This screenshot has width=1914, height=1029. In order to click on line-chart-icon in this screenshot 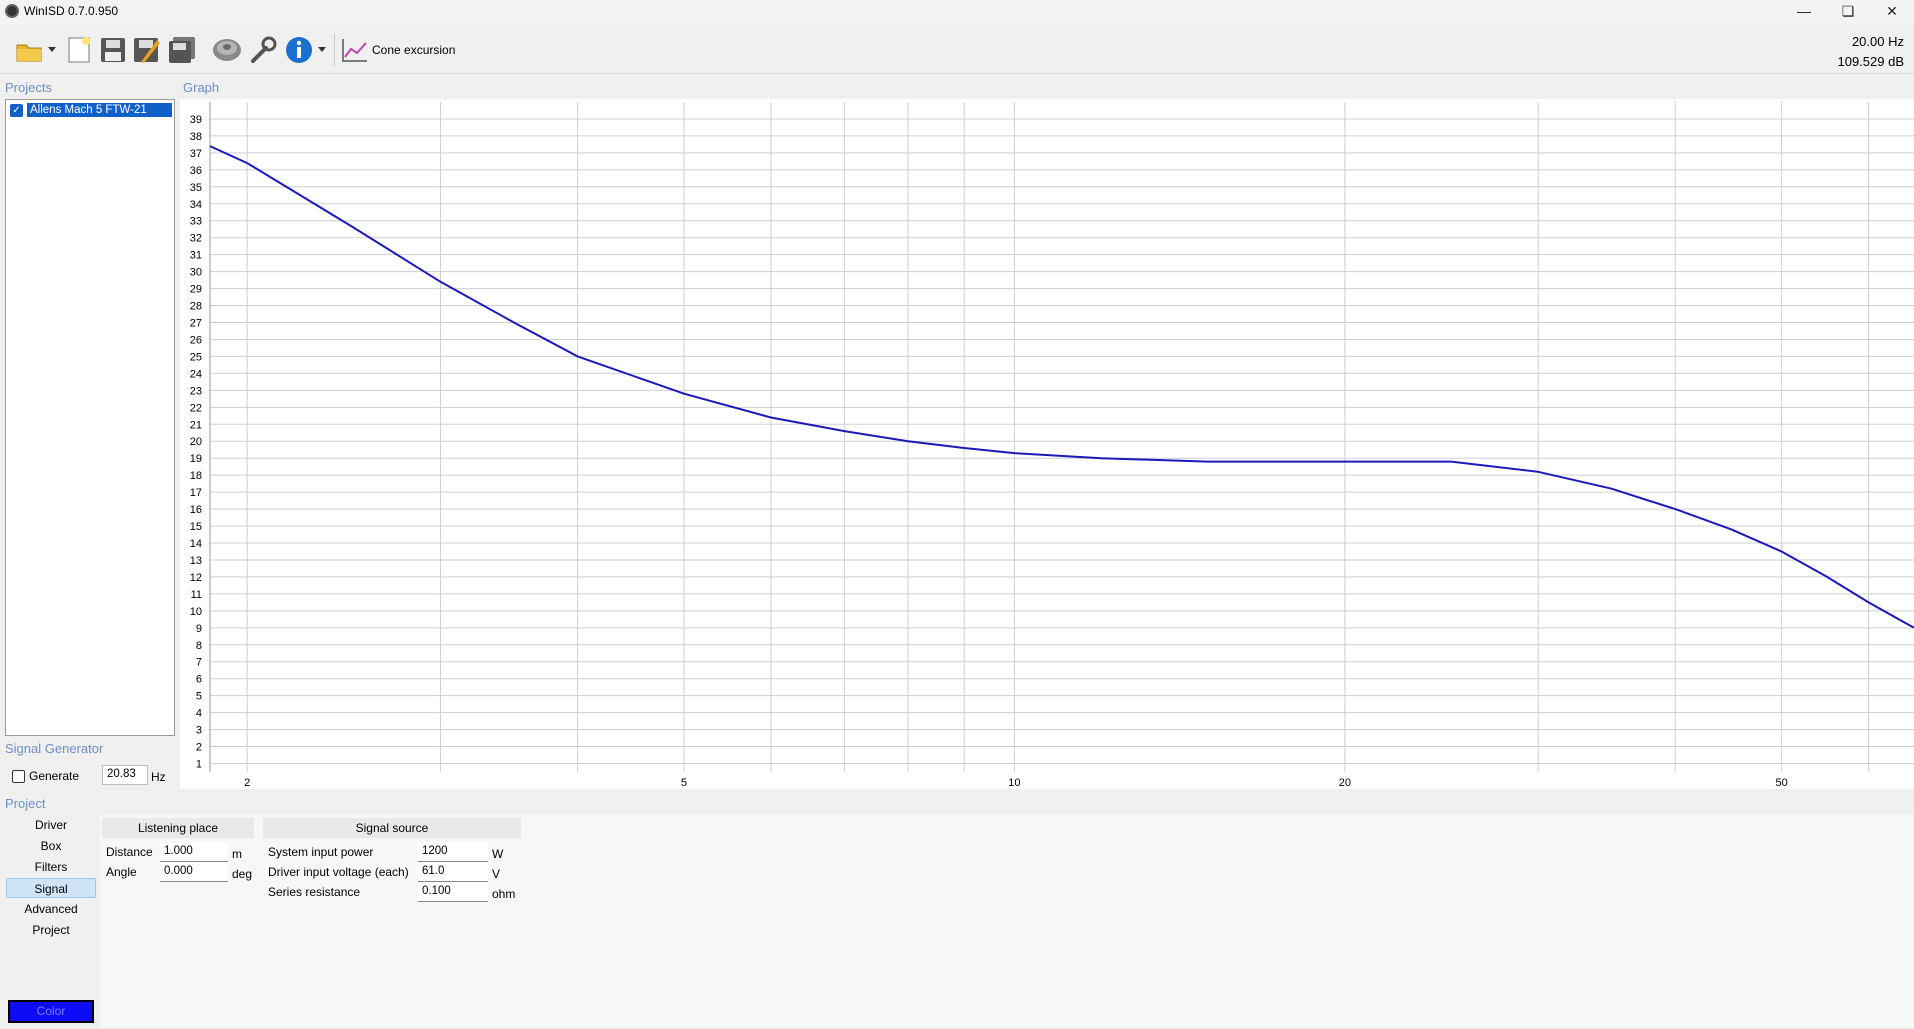, I will do `click(354, 50)`.